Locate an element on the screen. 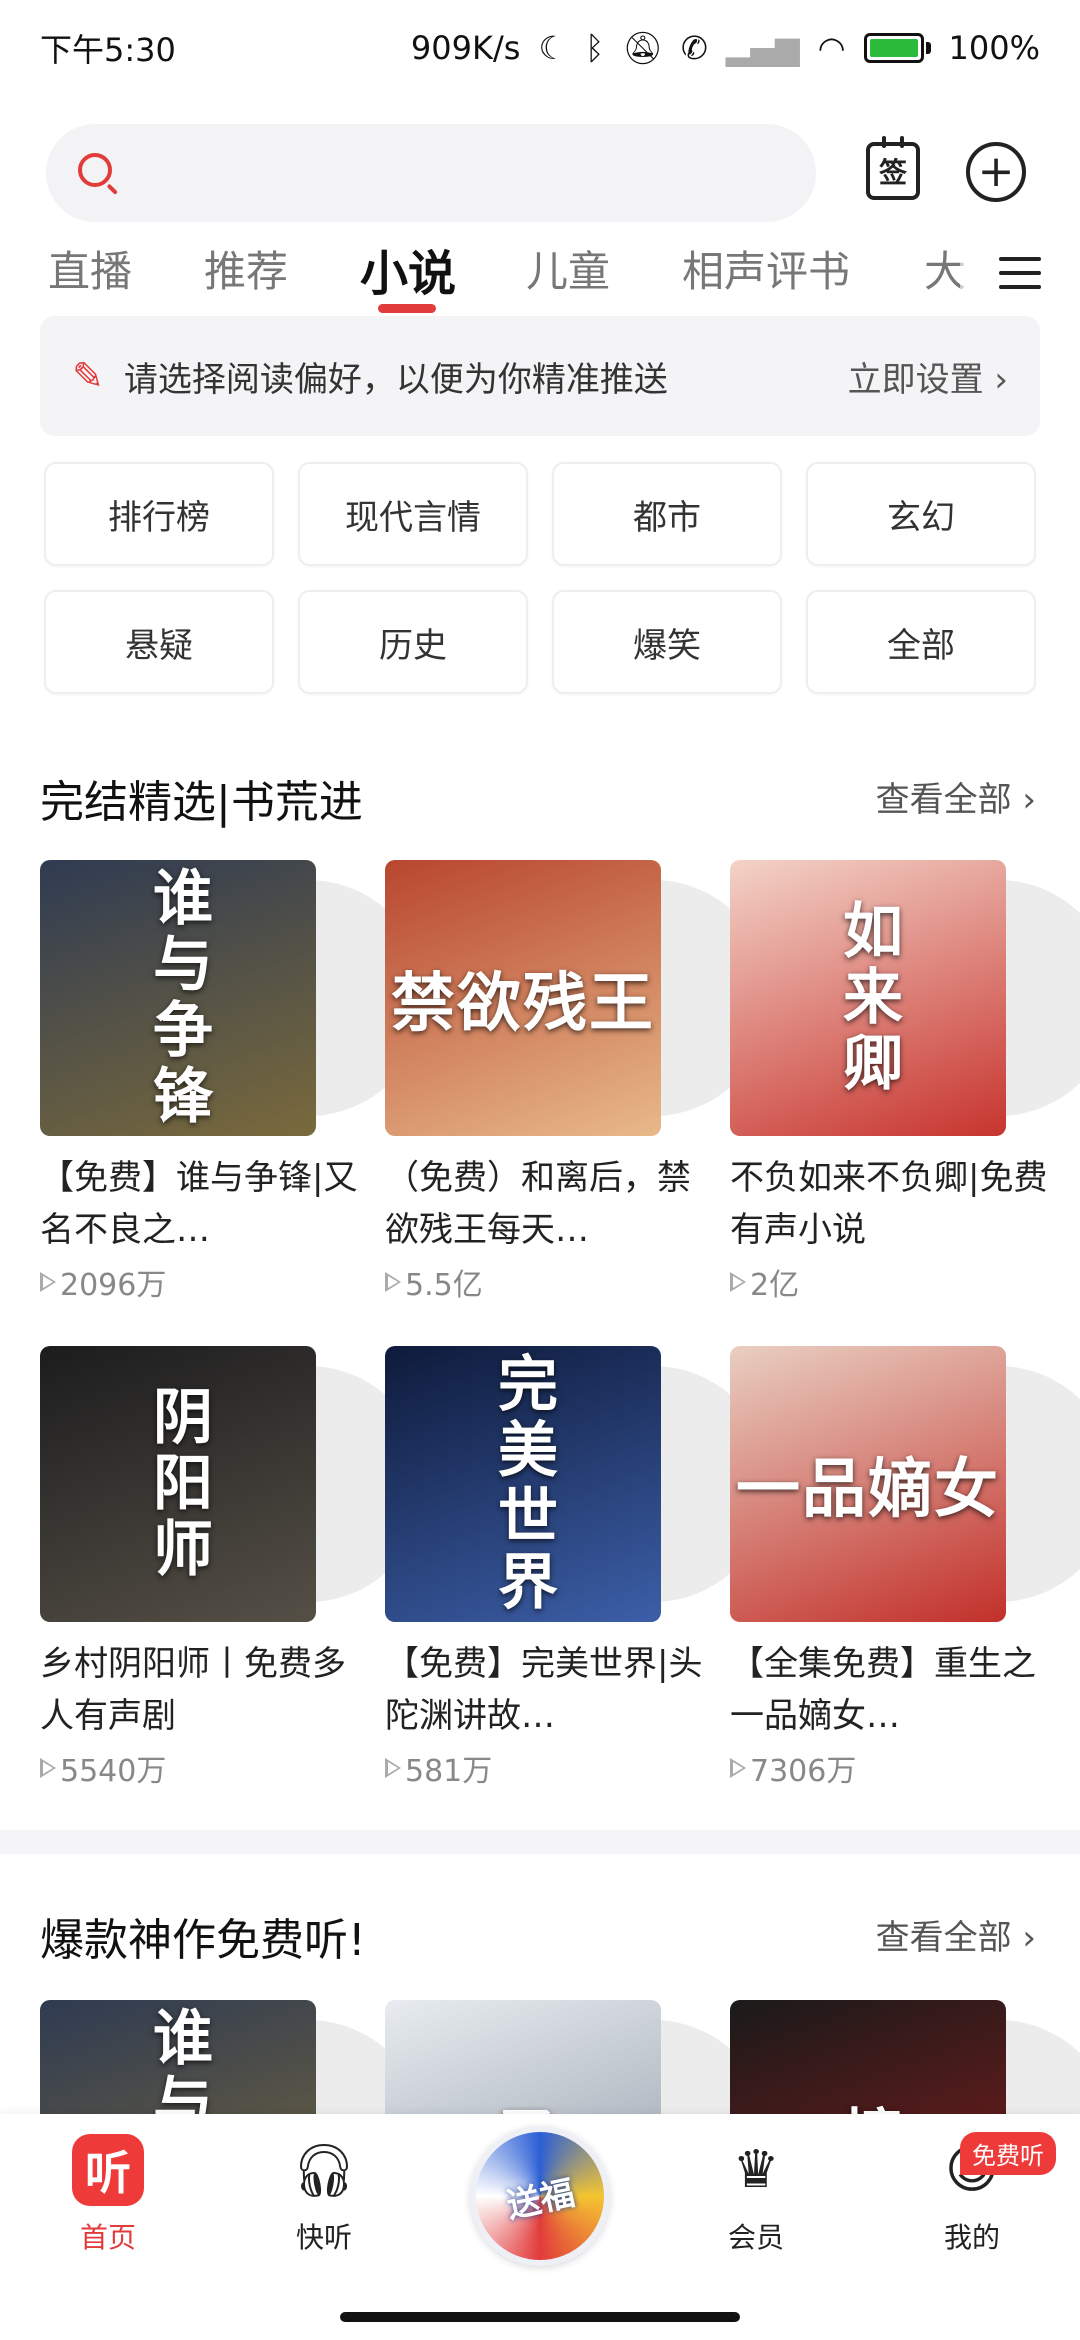 This screenshot has width=1080, height=2340. book-title: 乡村阴阳师丨免费多人有声剧 is located at coordinates (193, 1690).